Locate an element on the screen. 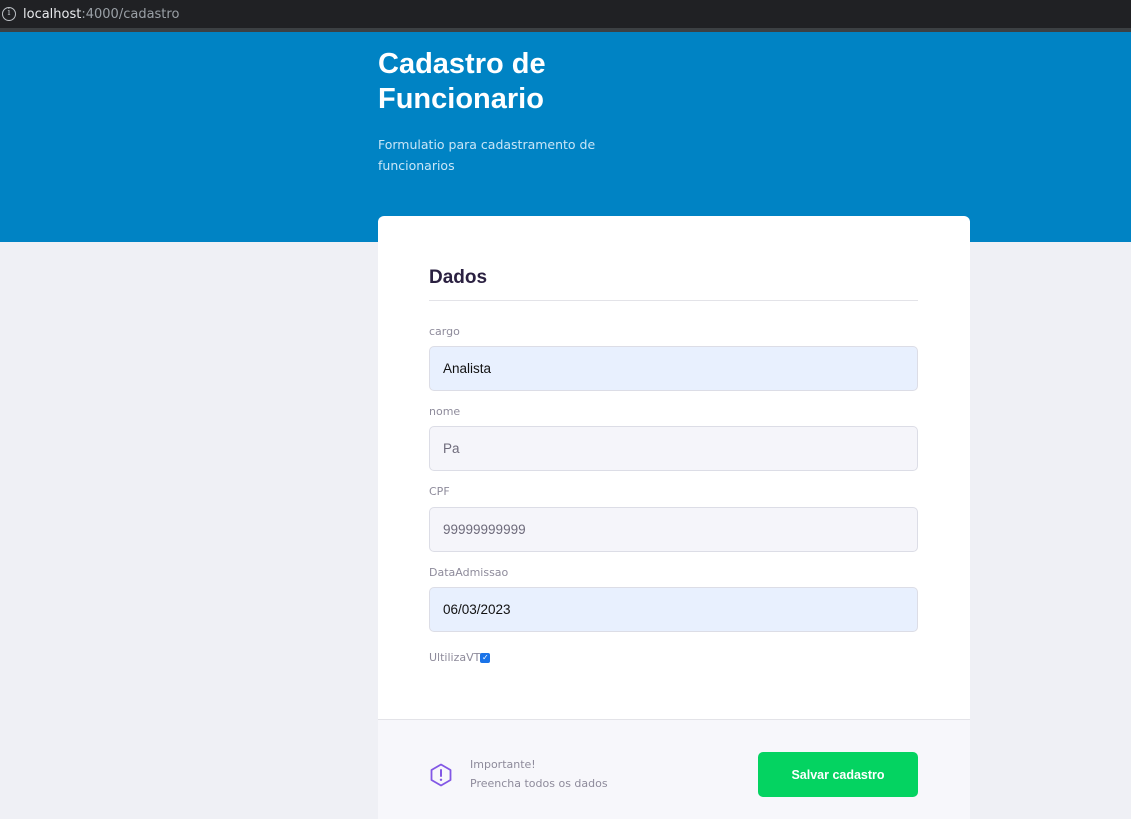 The width and height of the screenshot is (1131, 819). url-host: localhost is located at coordinates (52, 14).